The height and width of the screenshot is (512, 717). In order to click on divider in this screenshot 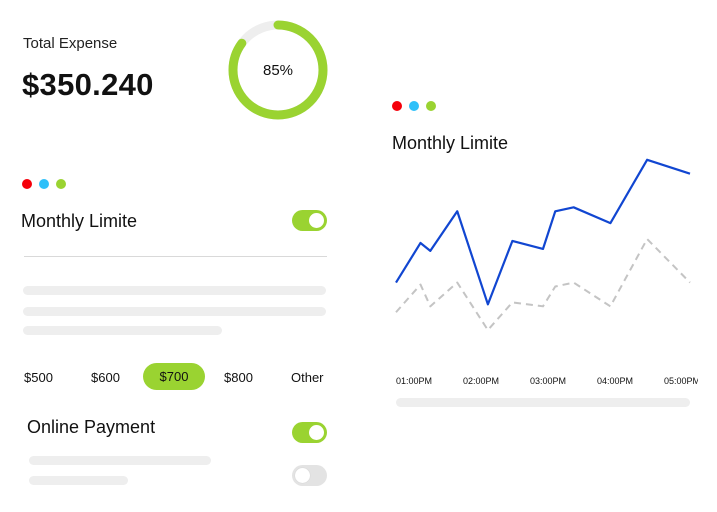, I will do `click(175, 256)`.